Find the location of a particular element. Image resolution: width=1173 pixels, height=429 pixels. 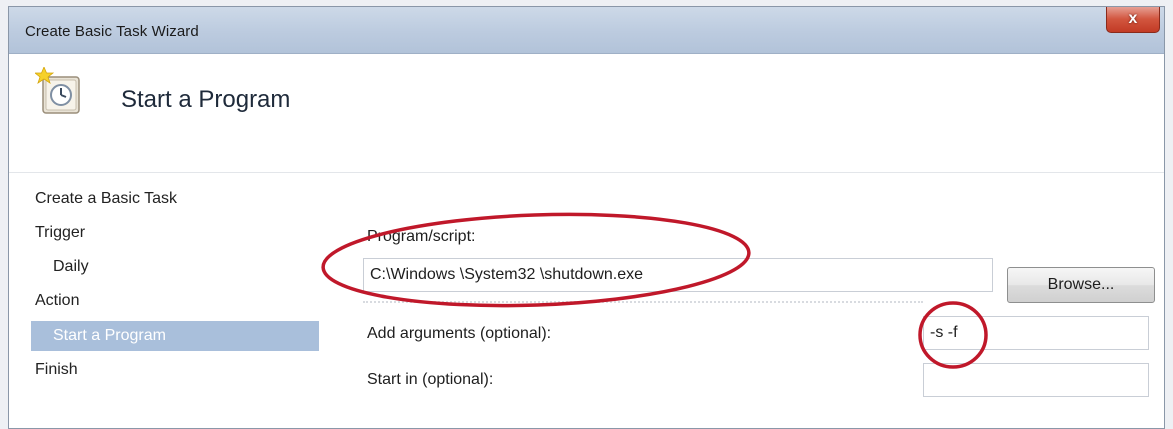

nav-item-trigger: Trigger is located at coordinates (60, 233).